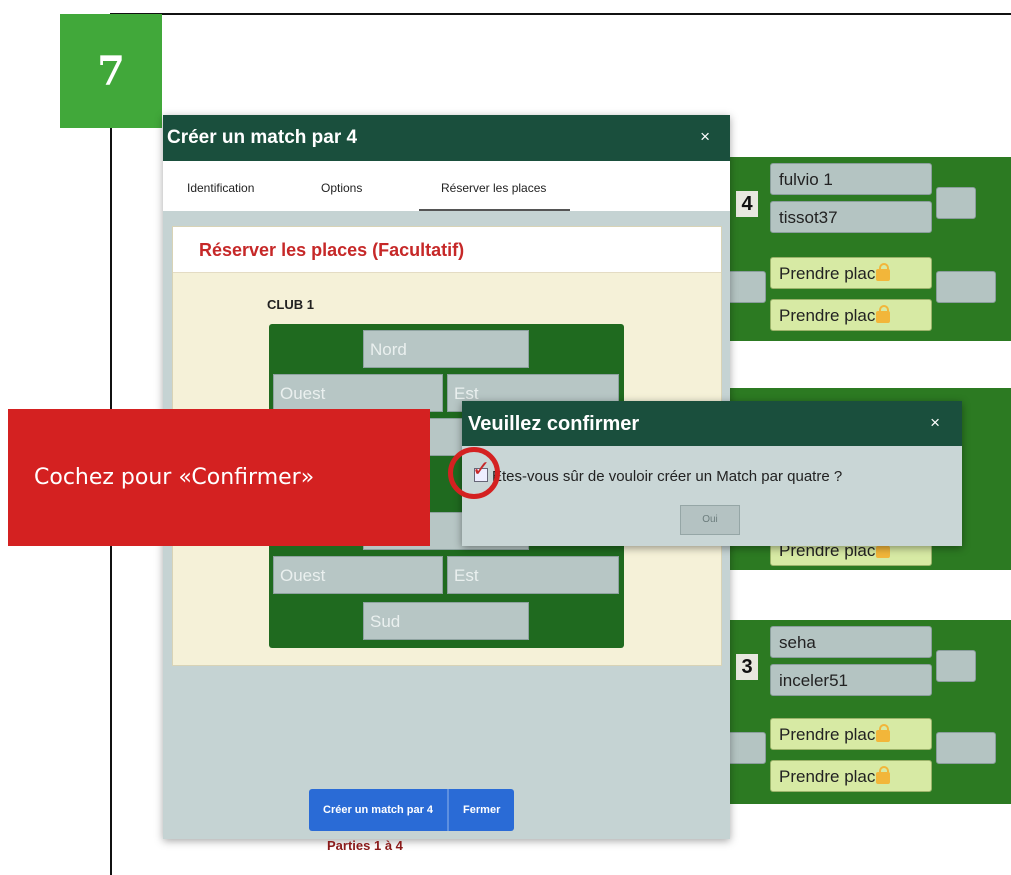 This screenshot has width=1011, height=875. Describe the element at coordinates (446, 621) in the screenshot. I see `seat-south-2: Sud` at that location.